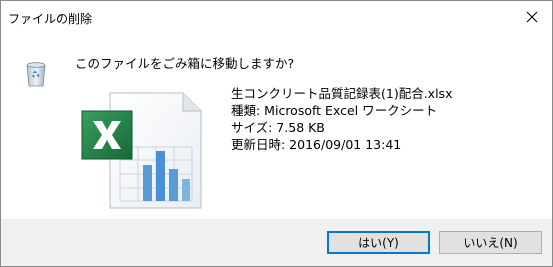 Image resolution: width=553 pixels, height=267 pixels. Describe the element at coordinates (276, 17) in the screenshot. I see `title-bar: ファイルの削除` at that location.